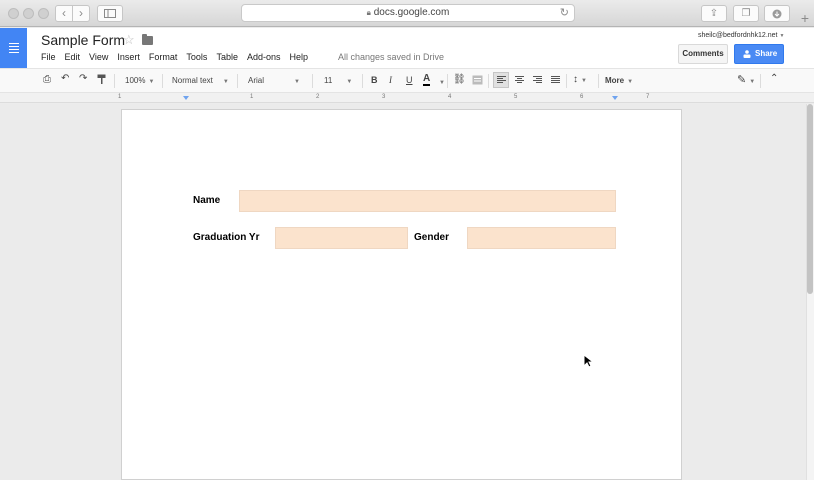  Describe the element at coordinates (746, 79) in the screenshot. I see `edit-mode-pencil-icon: ✎ ▼` at that location.